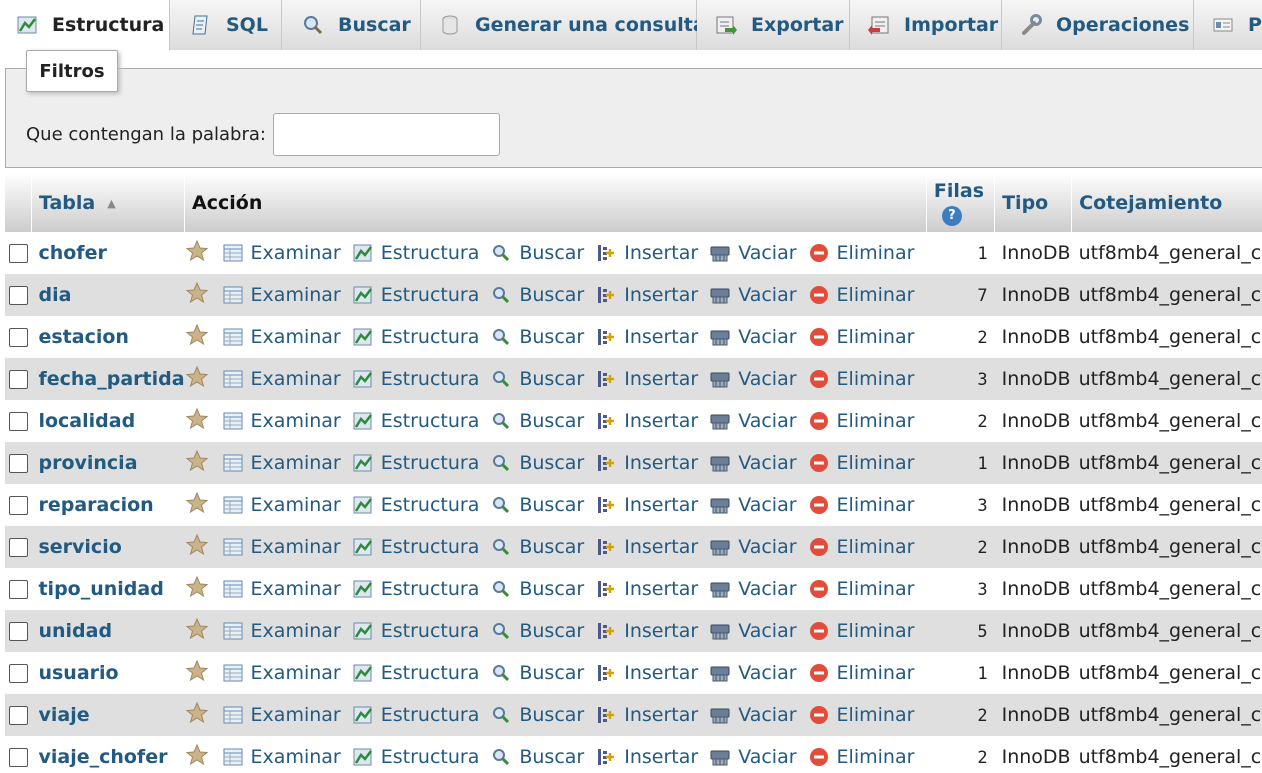 This screenshot has width=1262, height=773. What do you see at coordinates (226, 25) in the screenshot?
I see `tab-sql: SQL` at bounding box center [226, 25].